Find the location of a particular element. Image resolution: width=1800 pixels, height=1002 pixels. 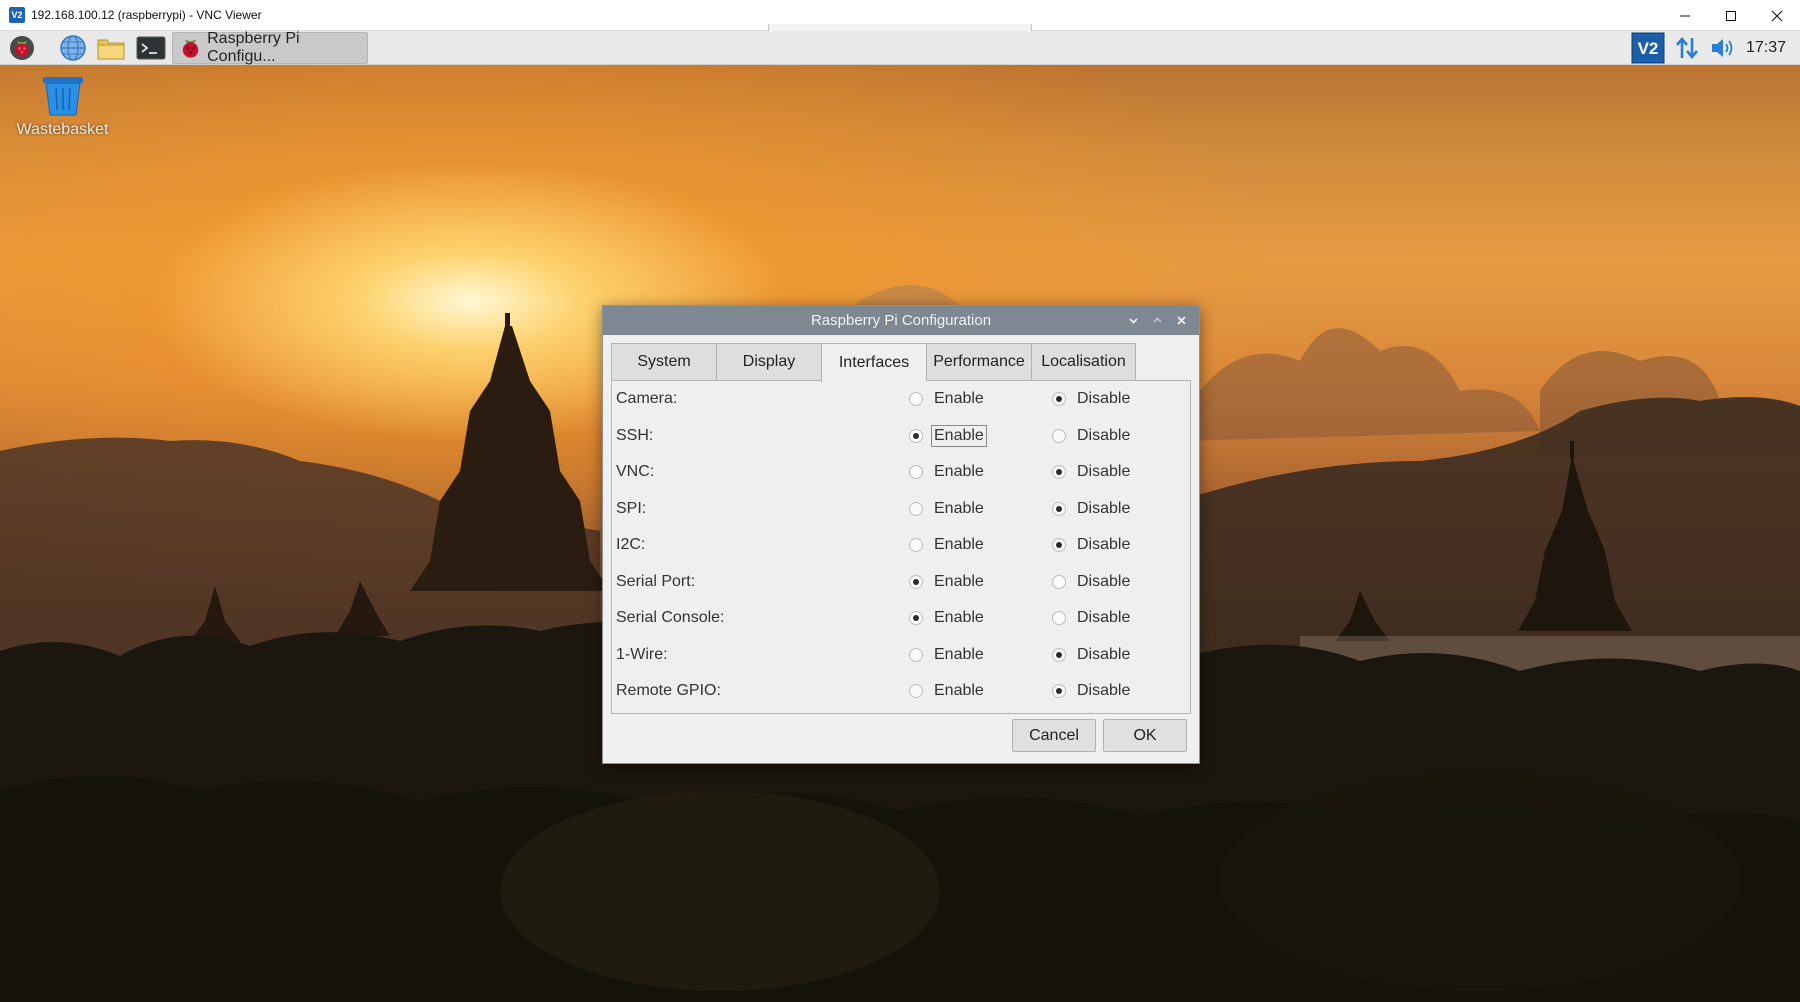

minimize-icon is located at coordinates (1685, 15).